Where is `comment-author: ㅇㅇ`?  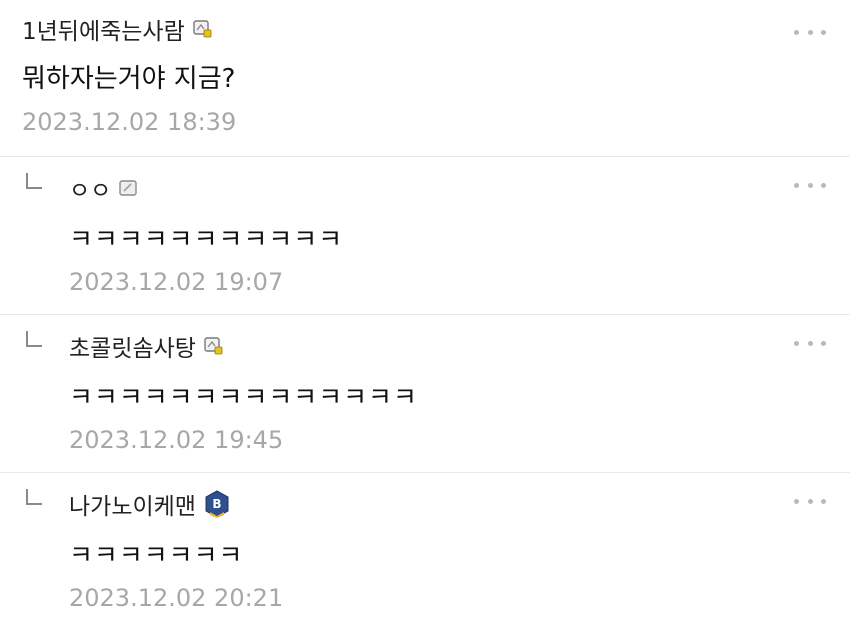
comment-author: ㅇㅇ is located at coordinates (90, 188).